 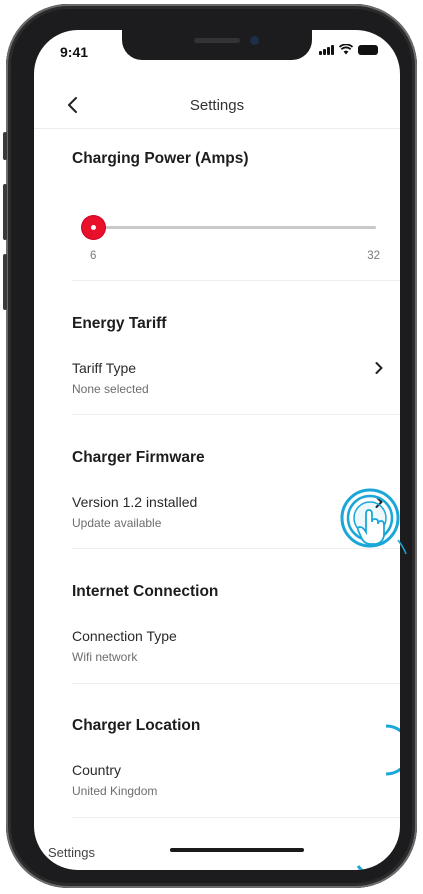 What do you see at coordinates (71, 852) in the screenshot?
I see `bottom-settings-label: Settings` at bounding box center [71, 852].